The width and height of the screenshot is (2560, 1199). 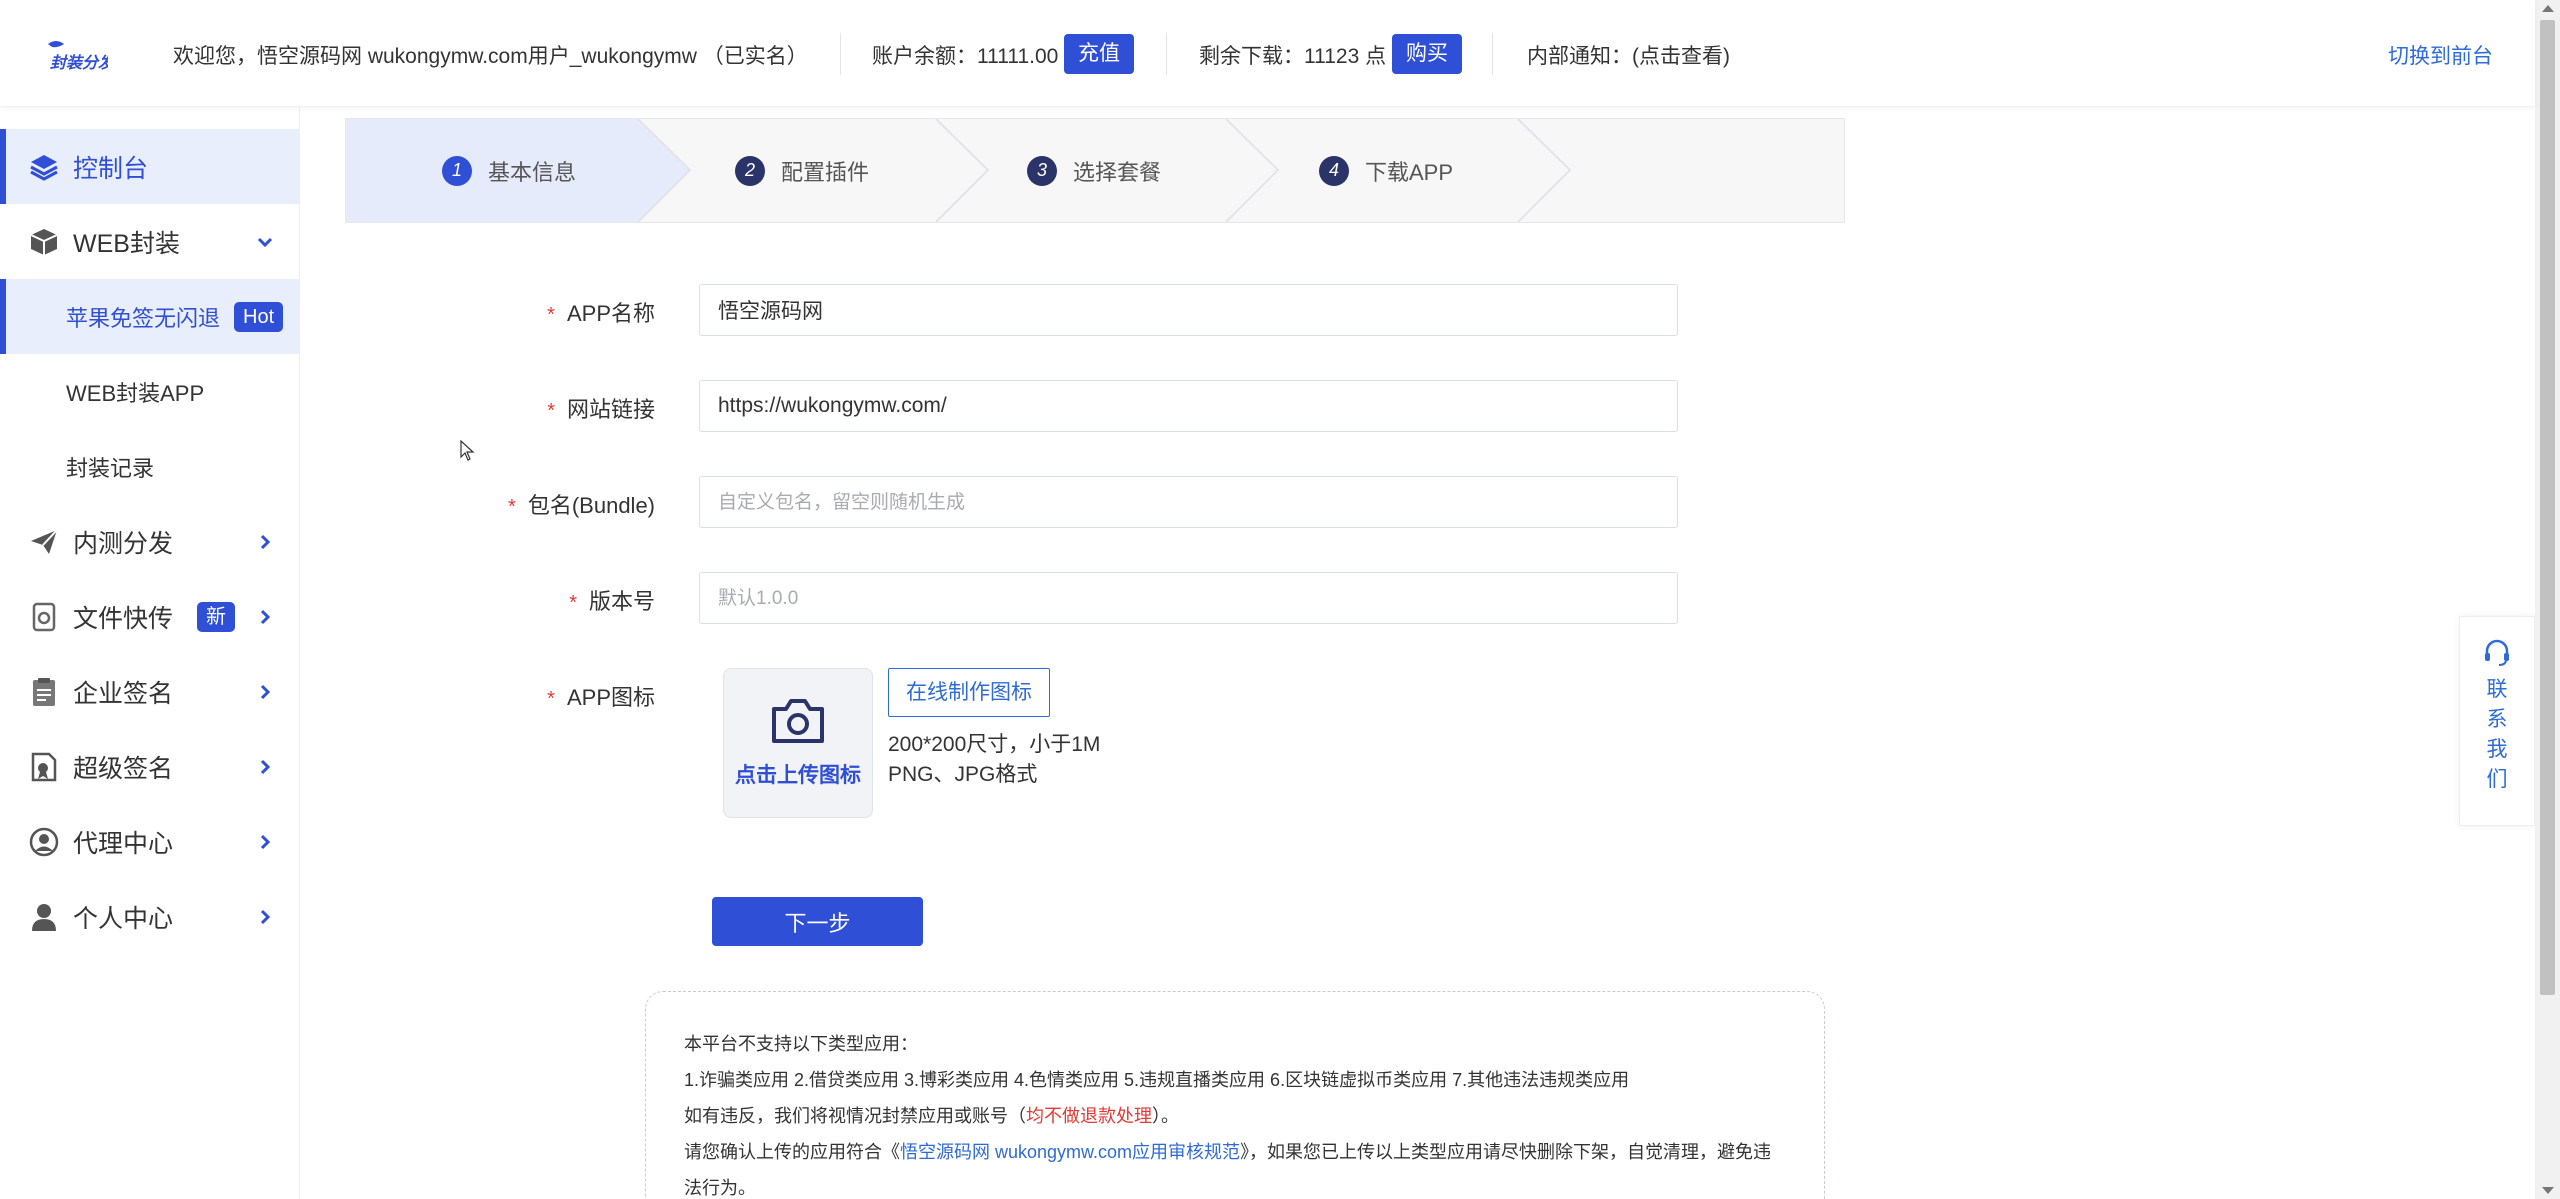 What do you see at coordinates (581, 505) in the screenshot?
I see `bundle-label: * 包名(Bundle)` at bounding box center [581, 505].